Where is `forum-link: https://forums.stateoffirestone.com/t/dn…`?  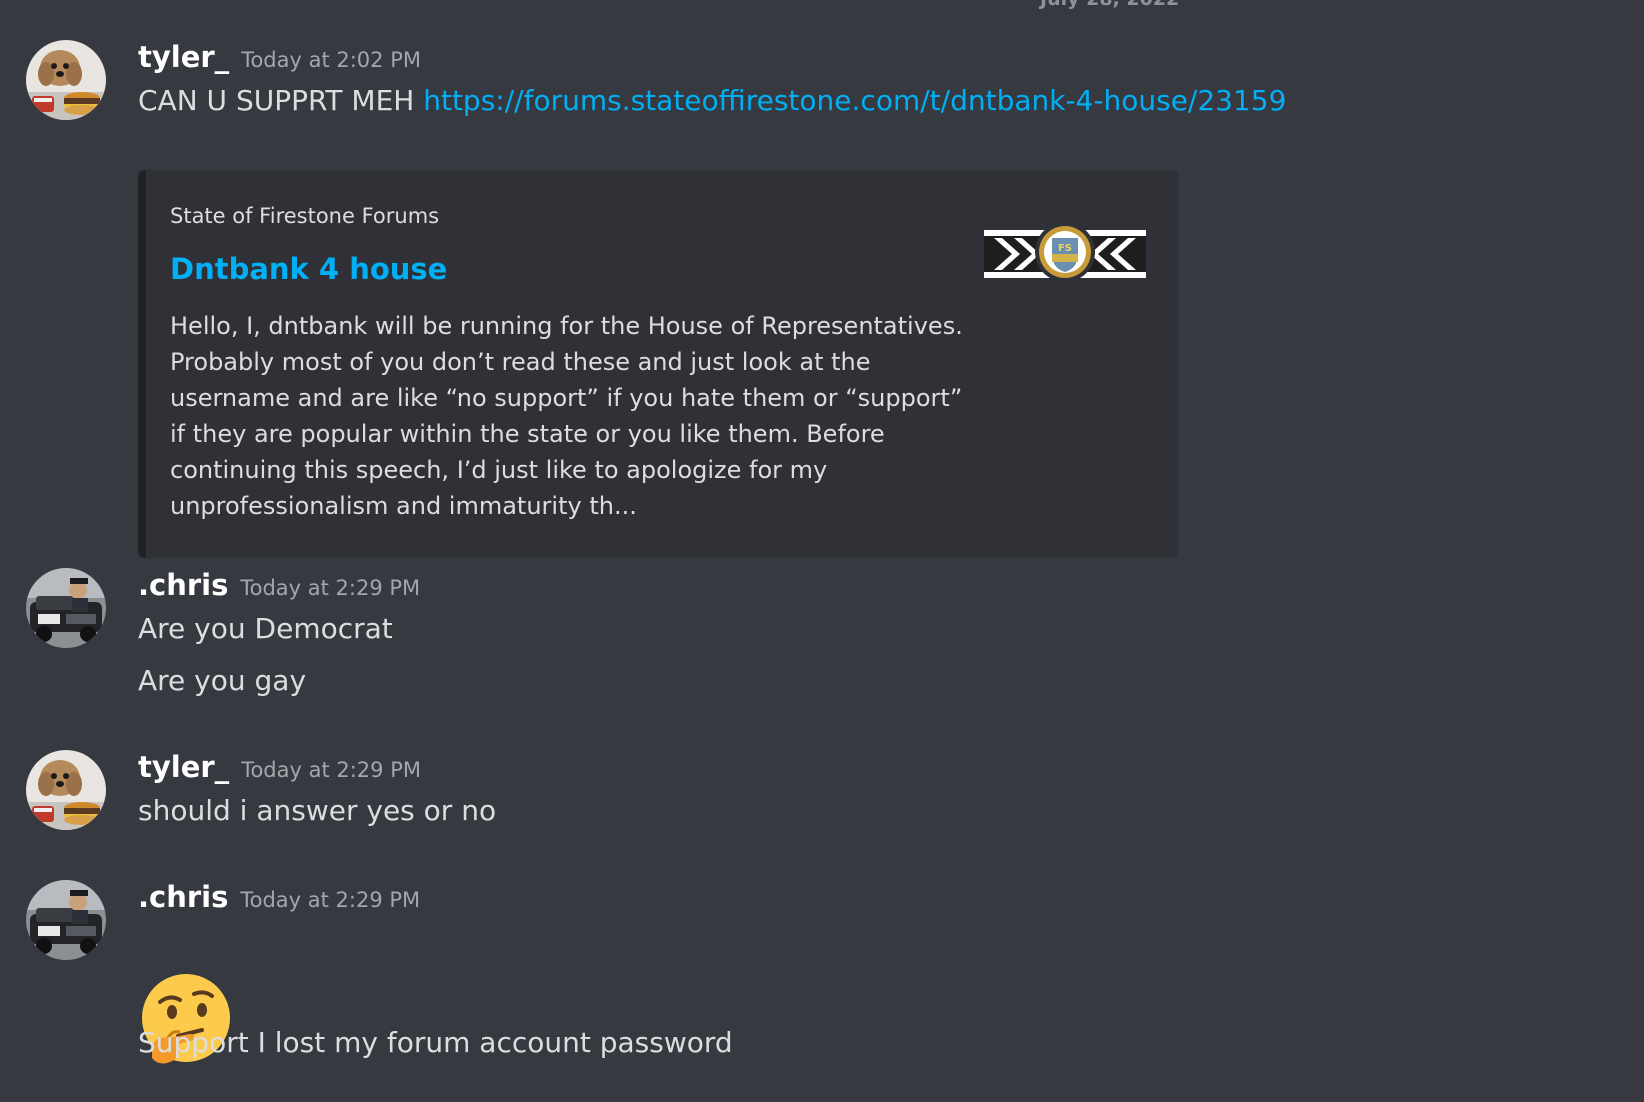 forum-link: https://forums.stateoffirestone.com/t/dn… is located at coordinates (854, 100).